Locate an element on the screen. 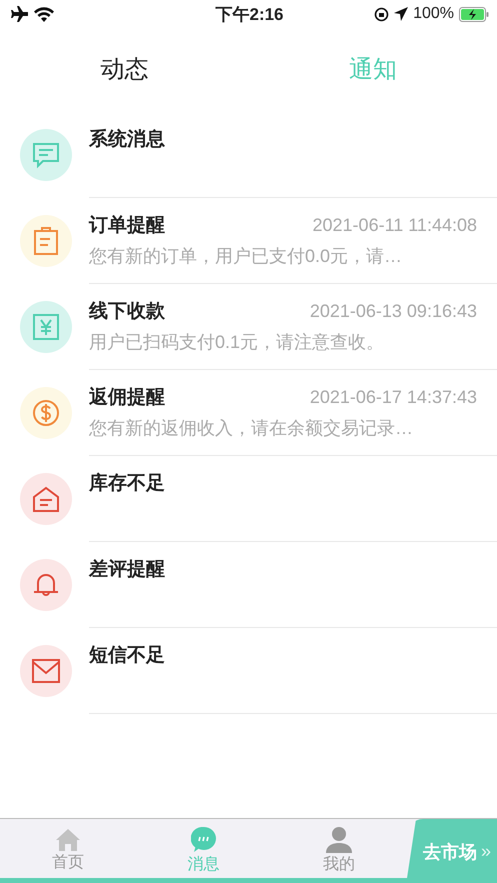  nav-tab: 消息 is located at coordinates (204, 848).